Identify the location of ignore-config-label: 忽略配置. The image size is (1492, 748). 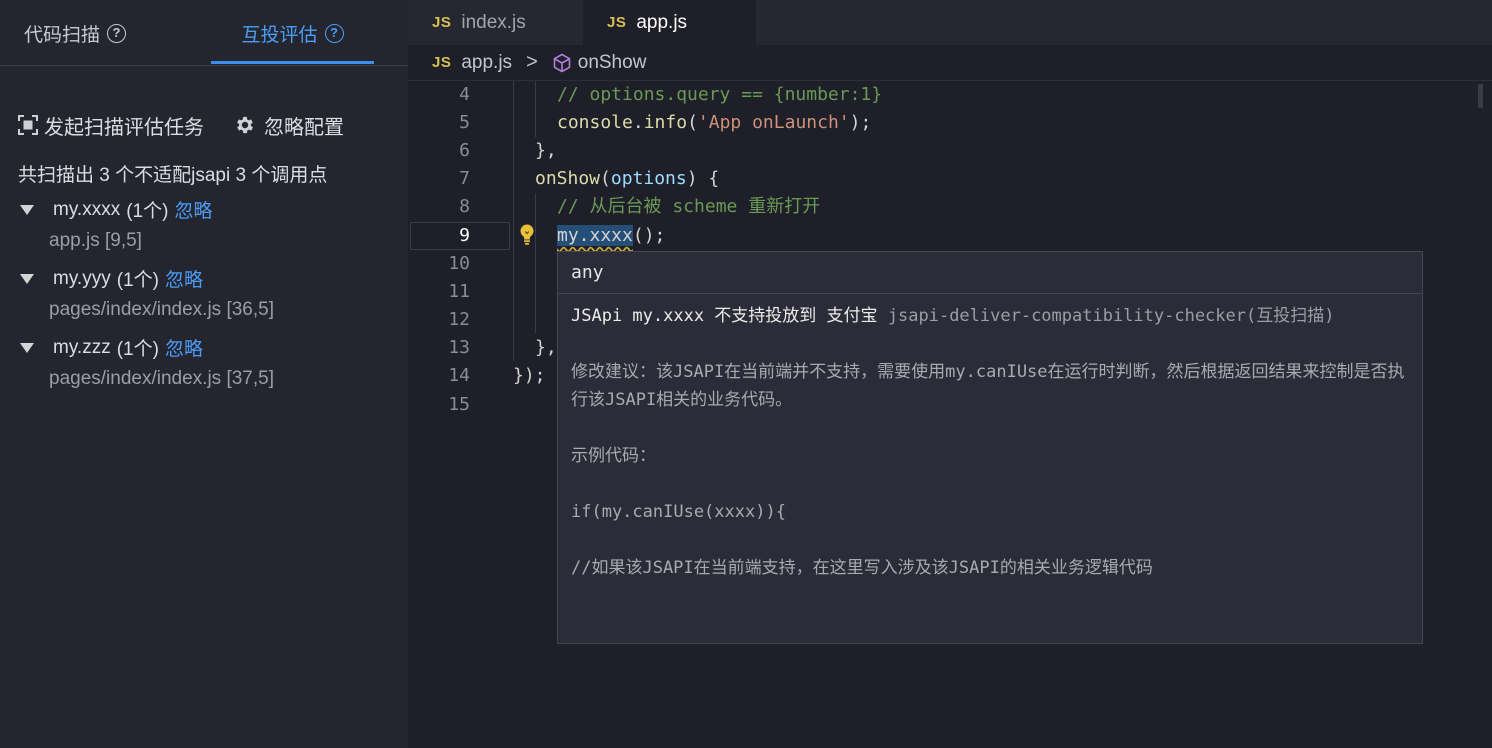
(304, 127).